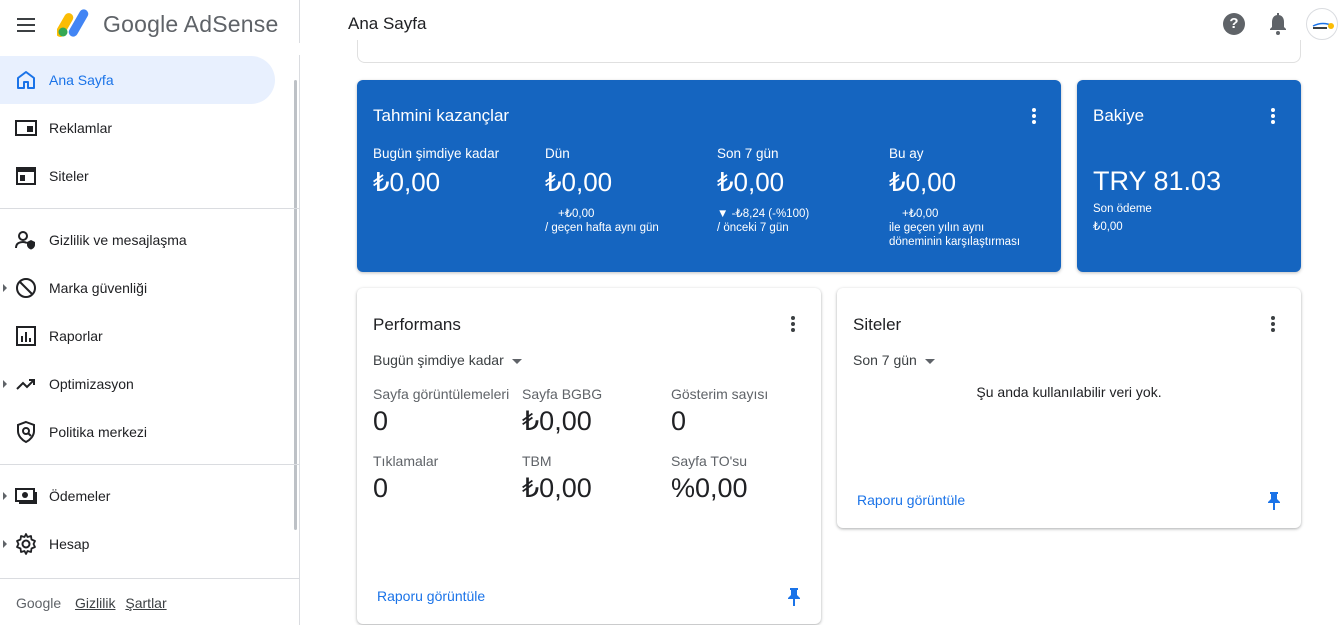 The height and width of the screenshot is (625, 1342). I want to click on metric-label: TBM, so click(537, 461).